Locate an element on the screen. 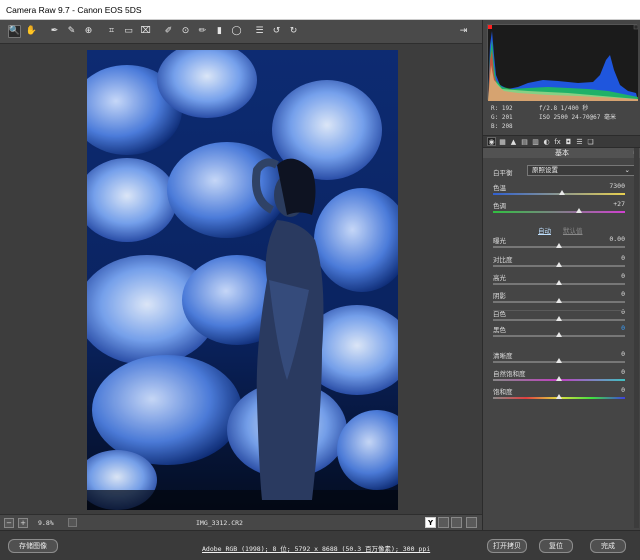  view-options-button is located at coordinates (471, 522).